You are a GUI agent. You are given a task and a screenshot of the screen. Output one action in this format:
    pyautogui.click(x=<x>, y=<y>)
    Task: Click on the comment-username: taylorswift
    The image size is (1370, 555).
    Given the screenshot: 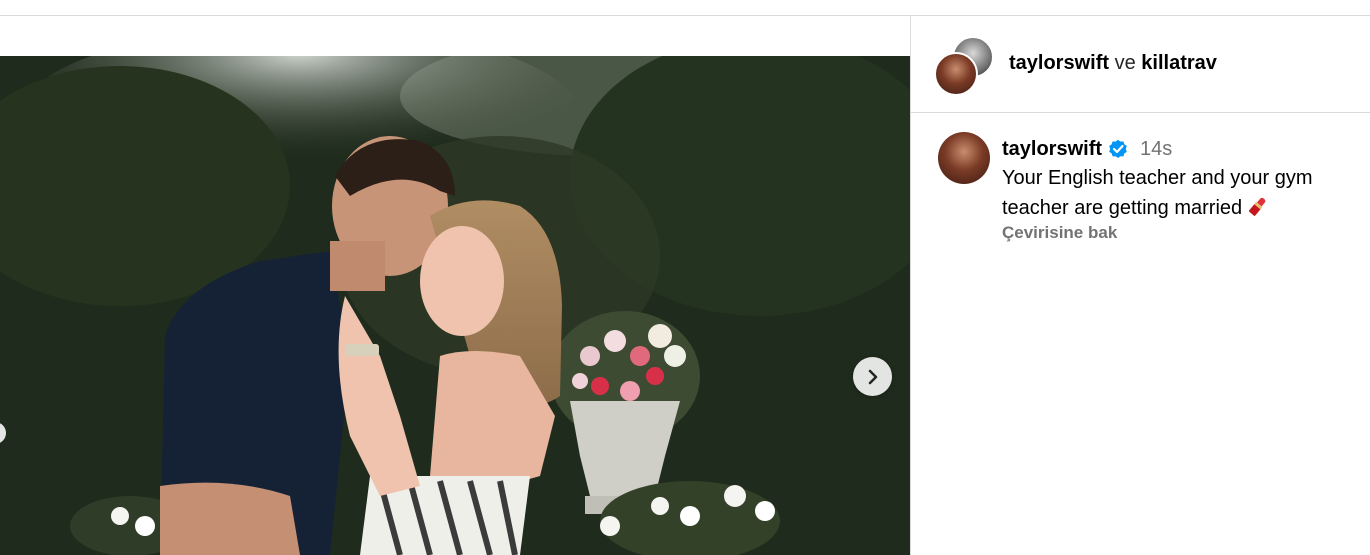 What is the action you would take?
    pyautogui.click(x=1052, y=149)
    